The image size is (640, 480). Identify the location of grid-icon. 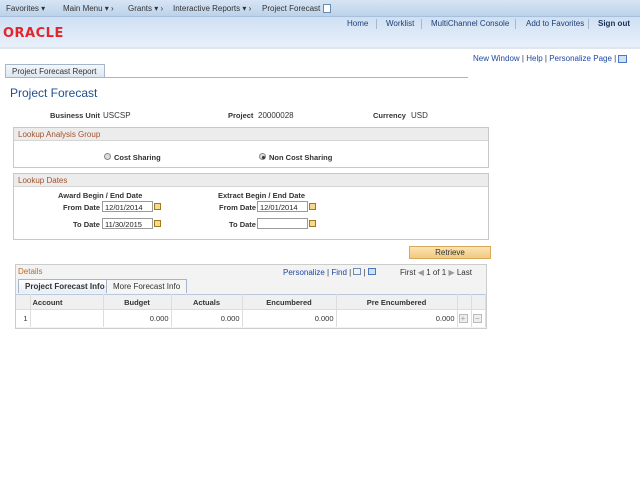
(623, 58).